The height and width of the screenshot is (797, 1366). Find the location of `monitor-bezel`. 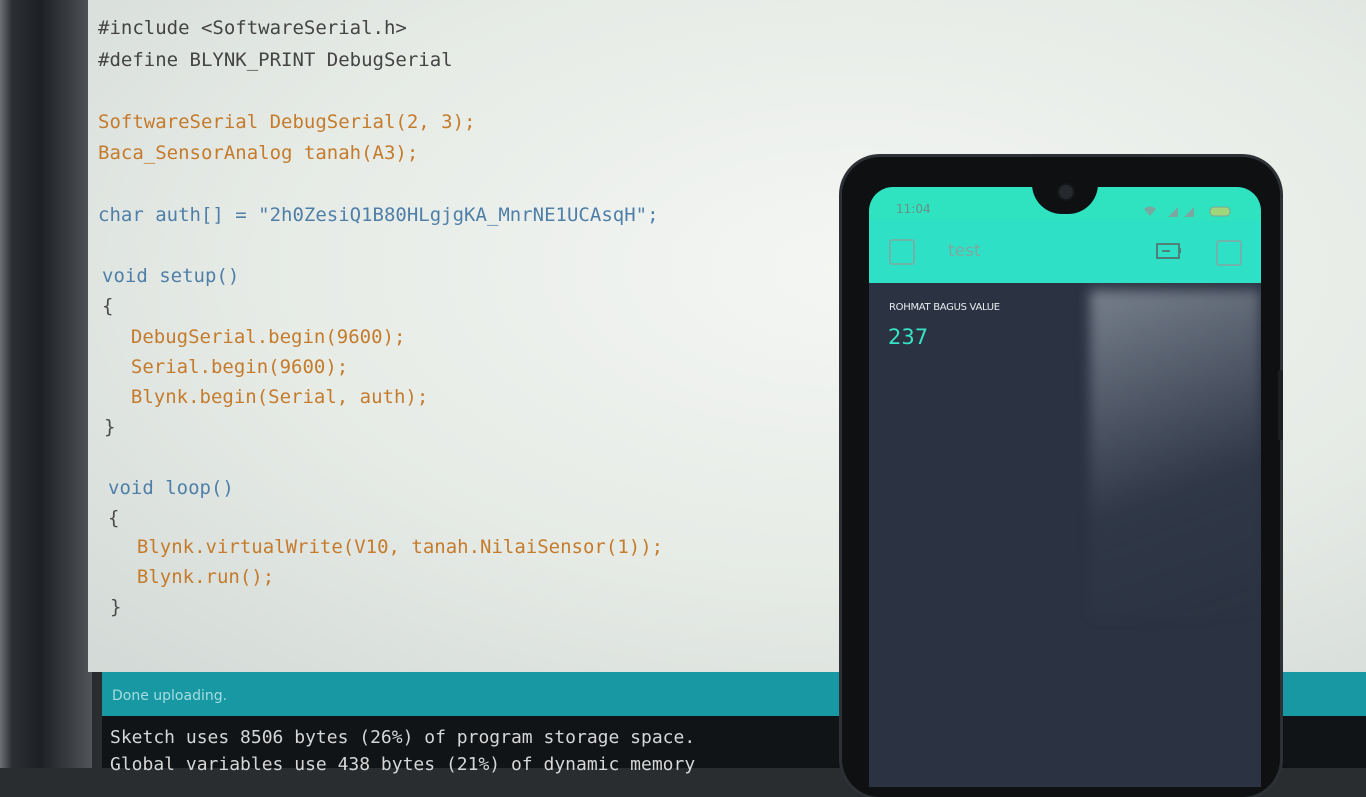

monitor-bezel is located at coordinates (46, 384).